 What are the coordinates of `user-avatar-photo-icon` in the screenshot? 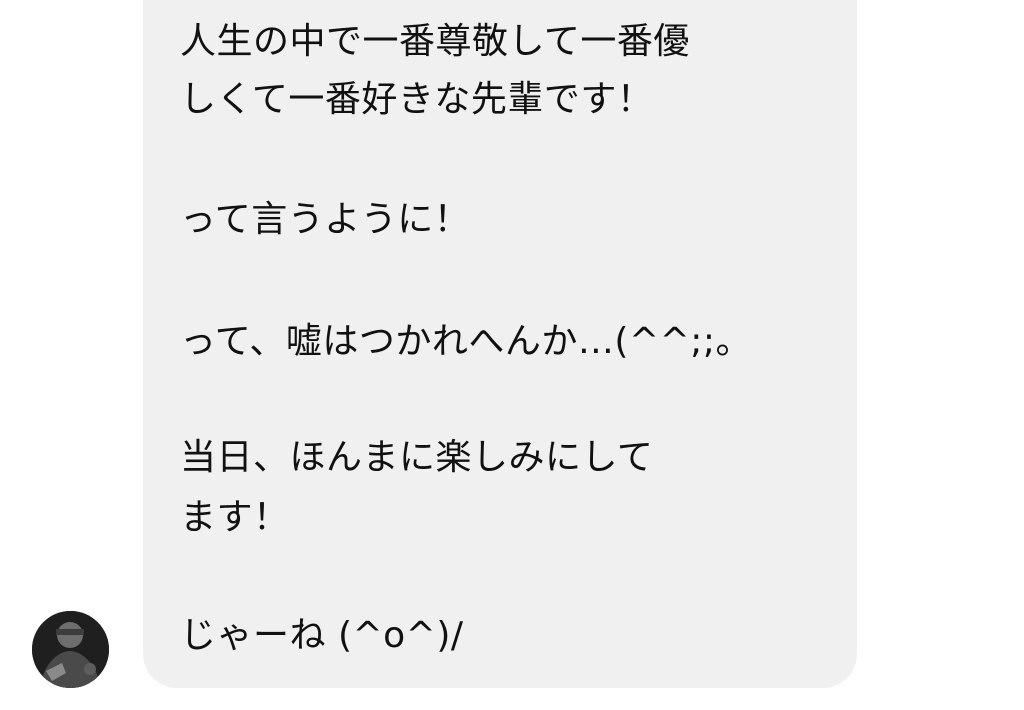 It's located at (70, 649).